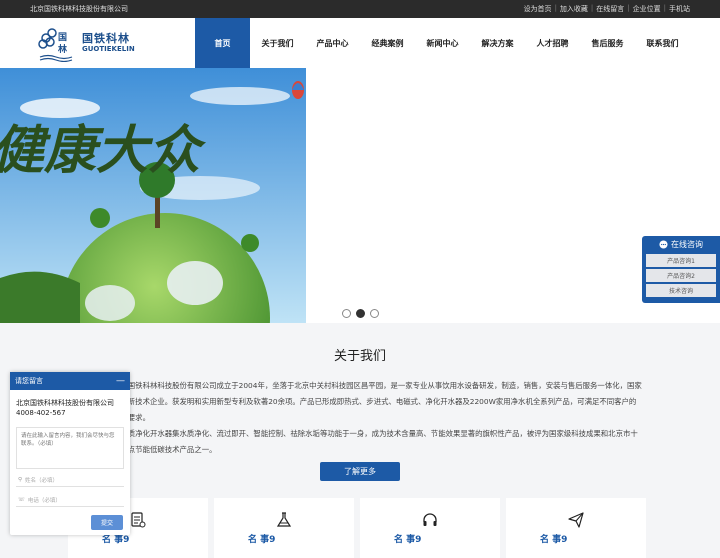  I want to click on message-phone: 4008-402-567, so click(41, 413).